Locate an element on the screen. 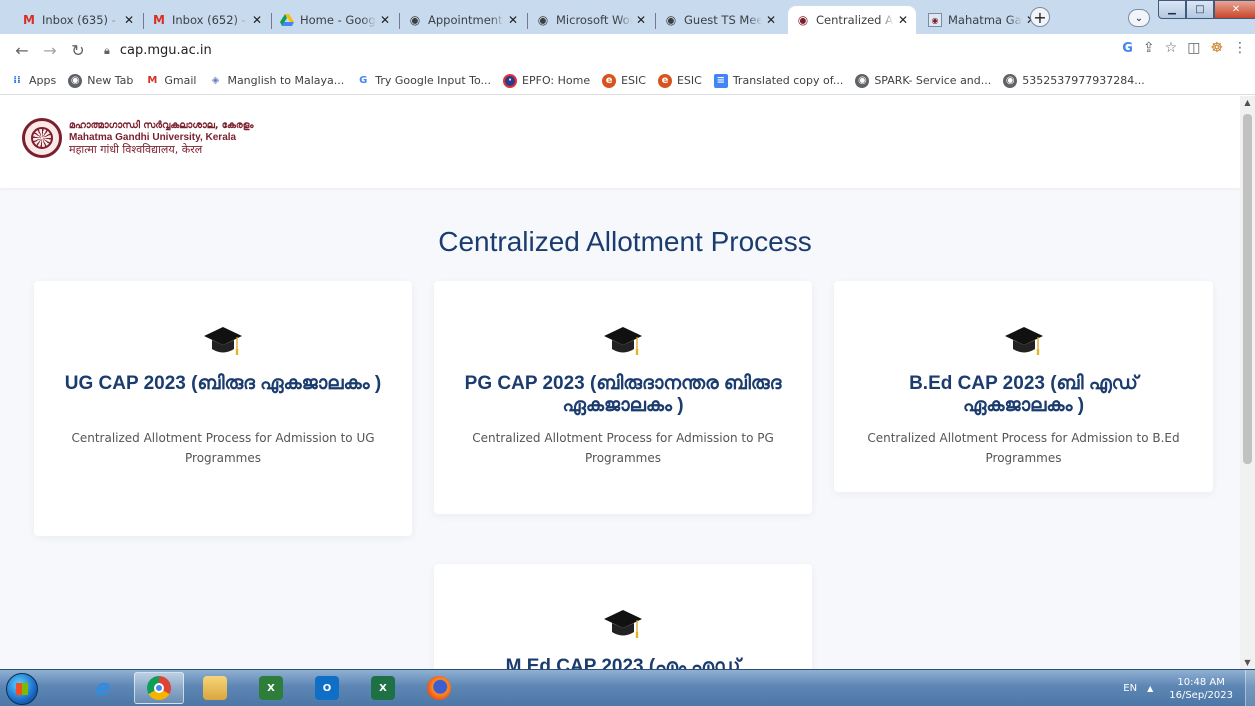 Image resolution: width=1255 pixels, height=706 pixels. bookmark-epfo: · EPFO: Home is located at coordinates (546, 80).